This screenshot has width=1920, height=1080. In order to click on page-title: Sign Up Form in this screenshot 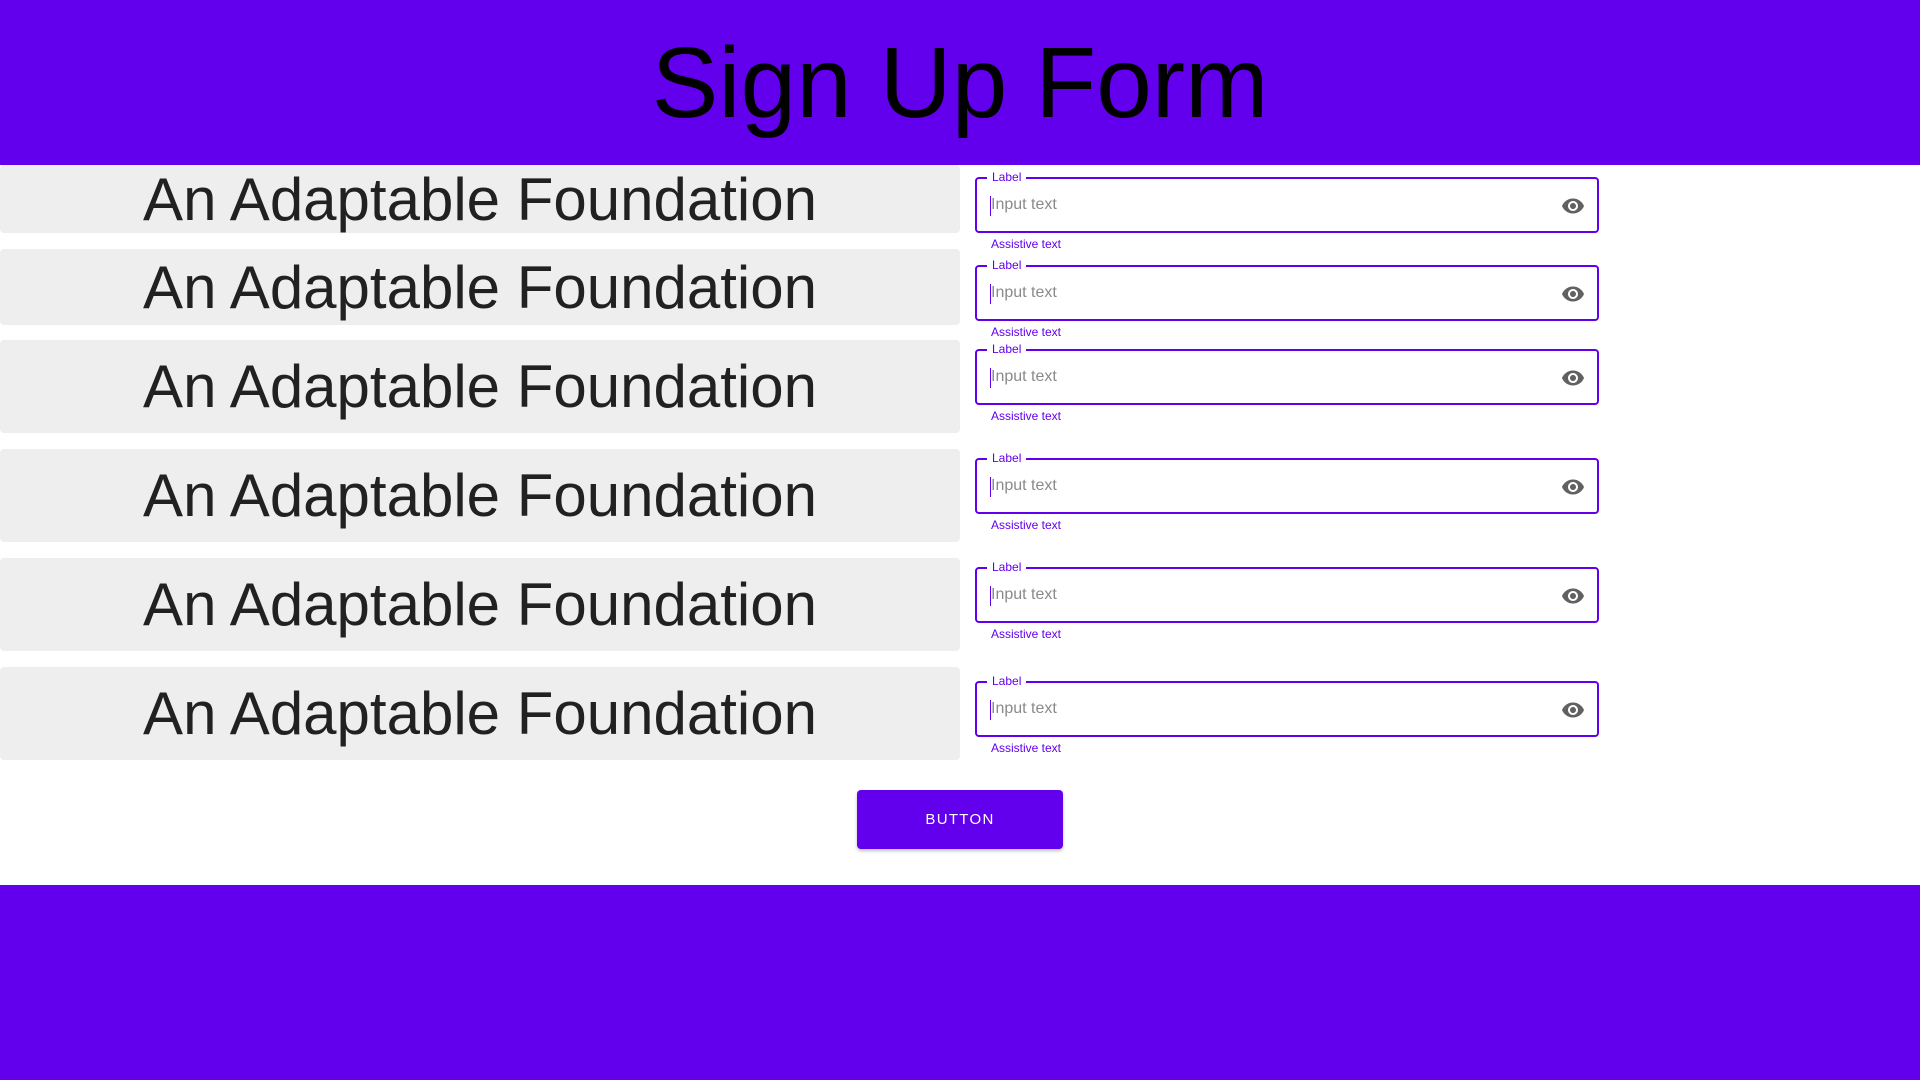, I will do `click(960, 82)`.